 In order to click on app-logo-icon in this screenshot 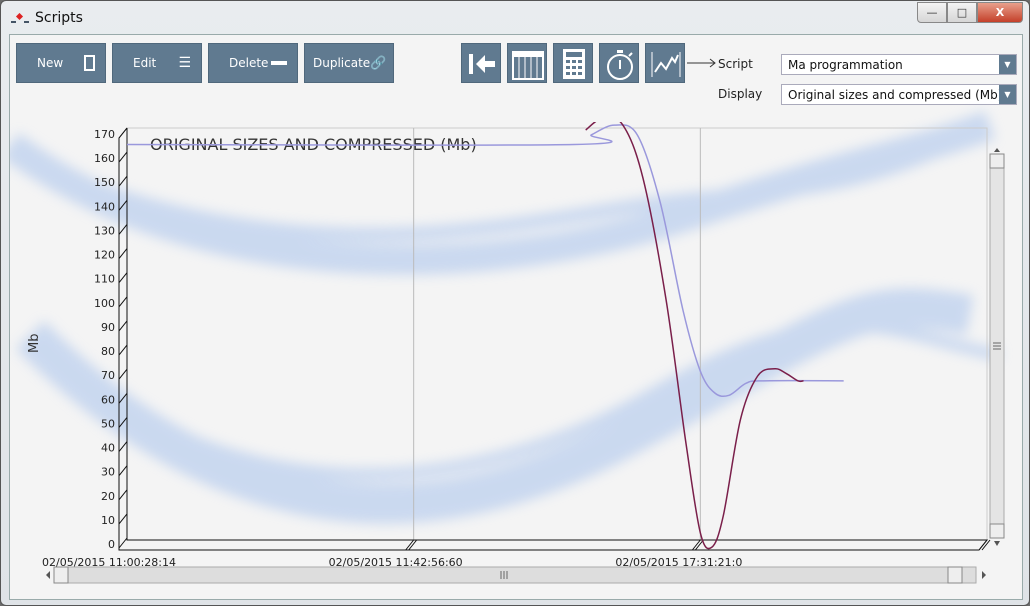, I will do `click(20, 18)`.